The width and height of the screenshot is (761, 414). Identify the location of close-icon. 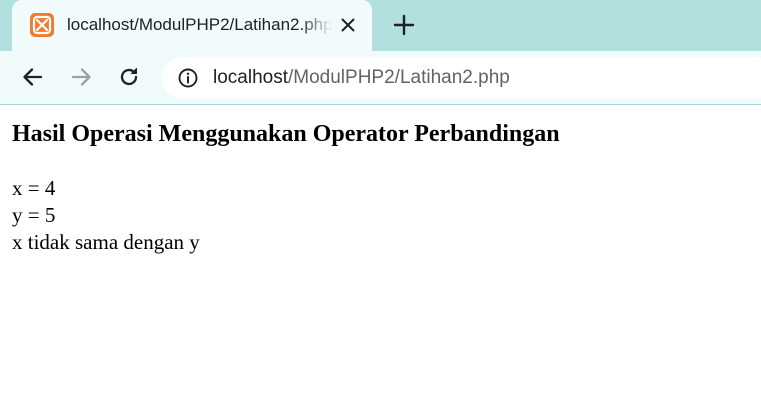
(348, 25).